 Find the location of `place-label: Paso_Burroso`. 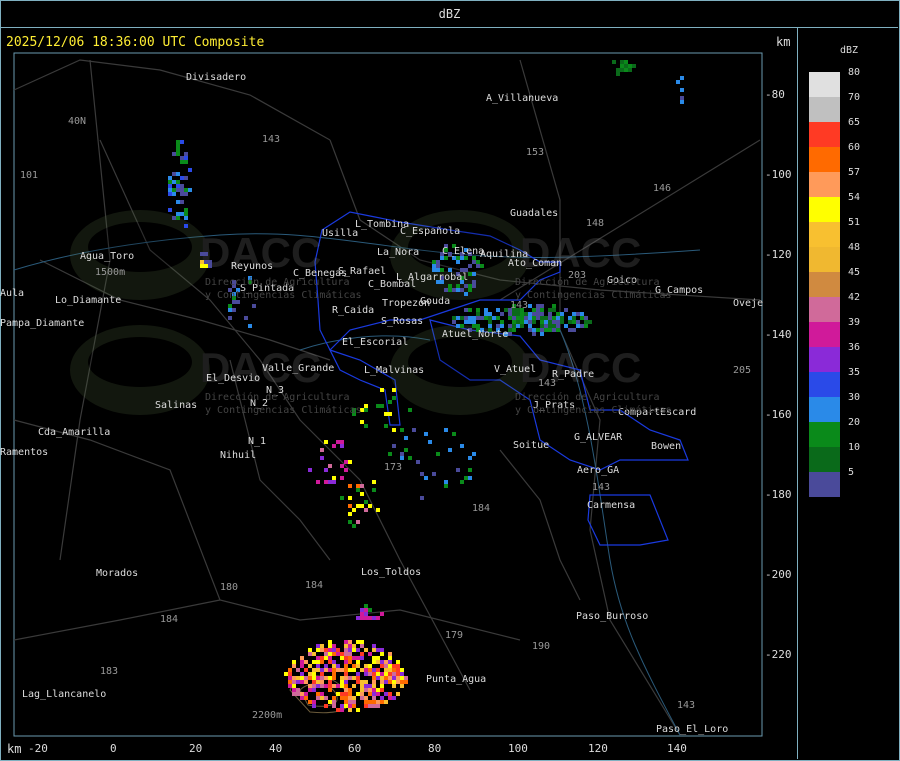

place-label: Paso_Burroso is located at coordinates (612, 616).